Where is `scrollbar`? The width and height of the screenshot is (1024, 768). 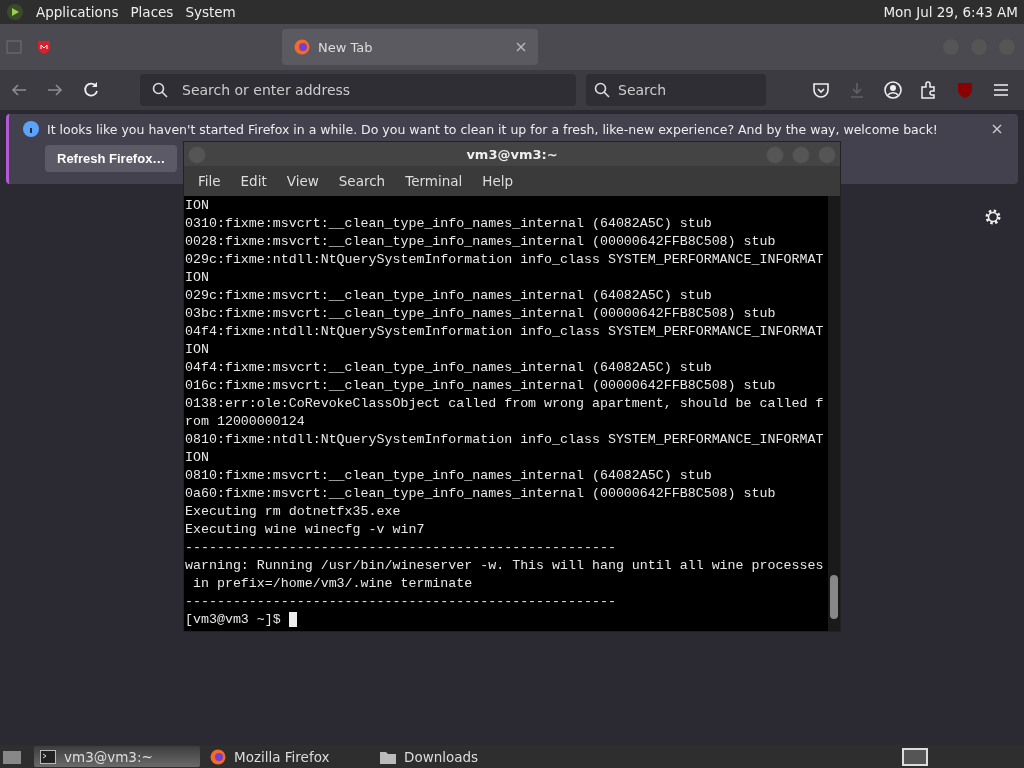
scrollbar is located at coordinates (834, 413).